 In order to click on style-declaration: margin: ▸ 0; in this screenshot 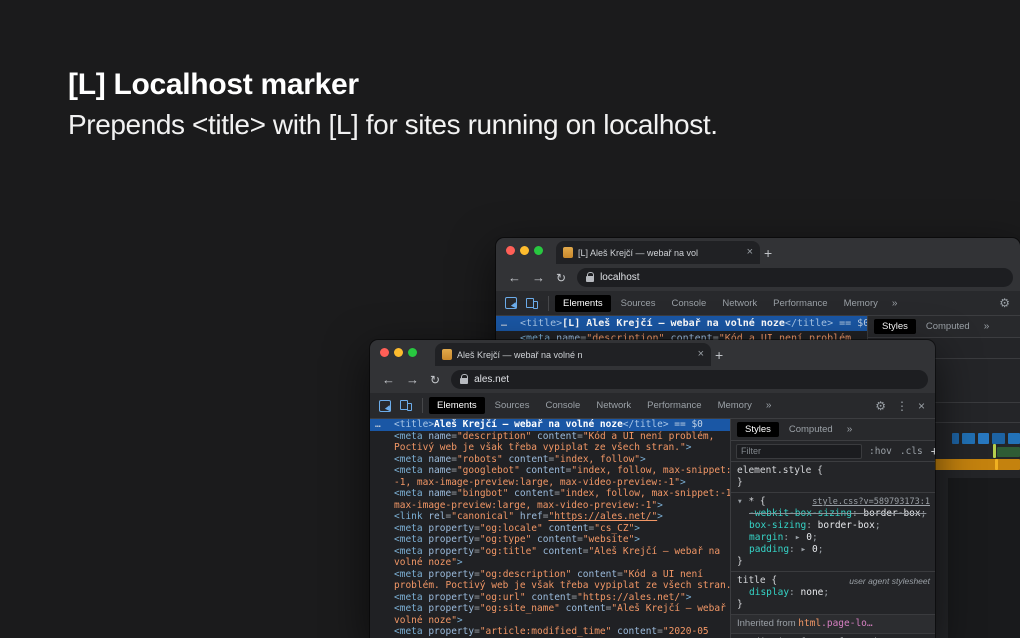, I will do `click(833, 538)`.